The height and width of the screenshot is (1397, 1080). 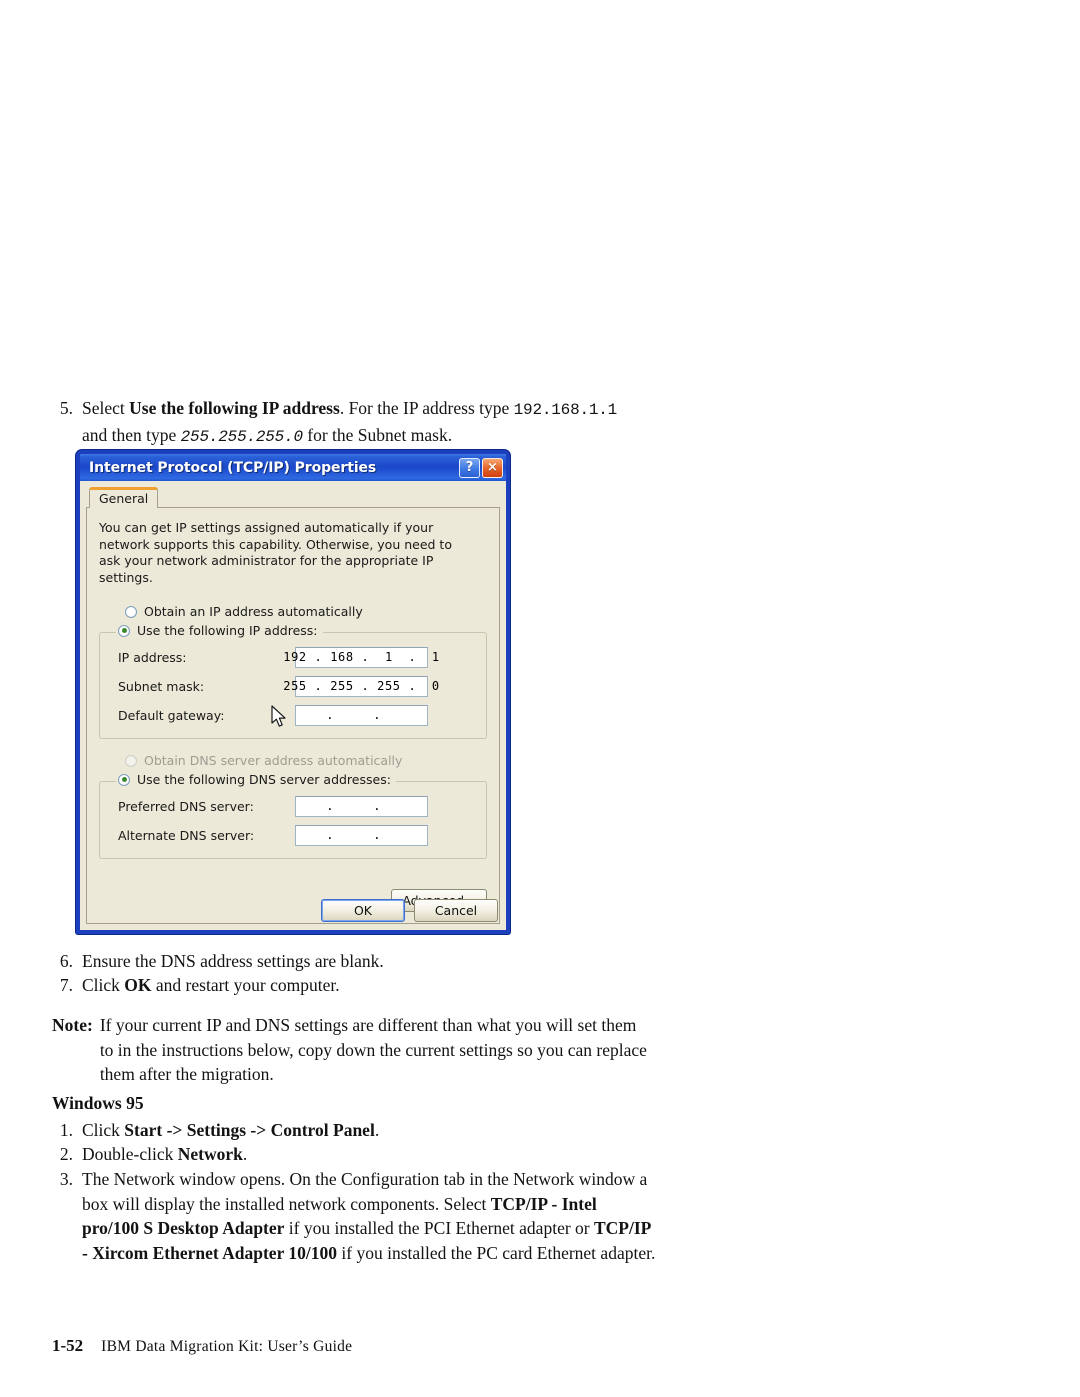 I want to click on label-default-gateway: Default gateway:, so click(x=171, y=715).